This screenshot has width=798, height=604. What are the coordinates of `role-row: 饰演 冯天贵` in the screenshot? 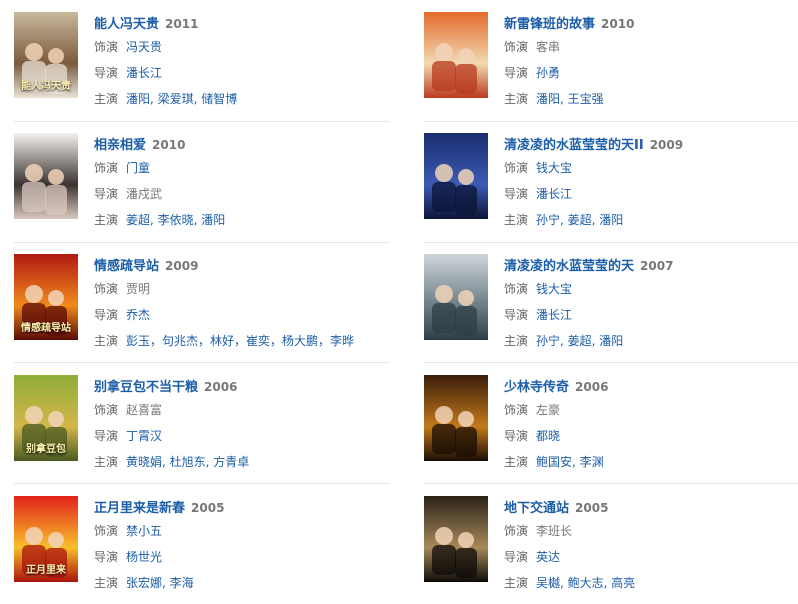 It's located at (244, 47).